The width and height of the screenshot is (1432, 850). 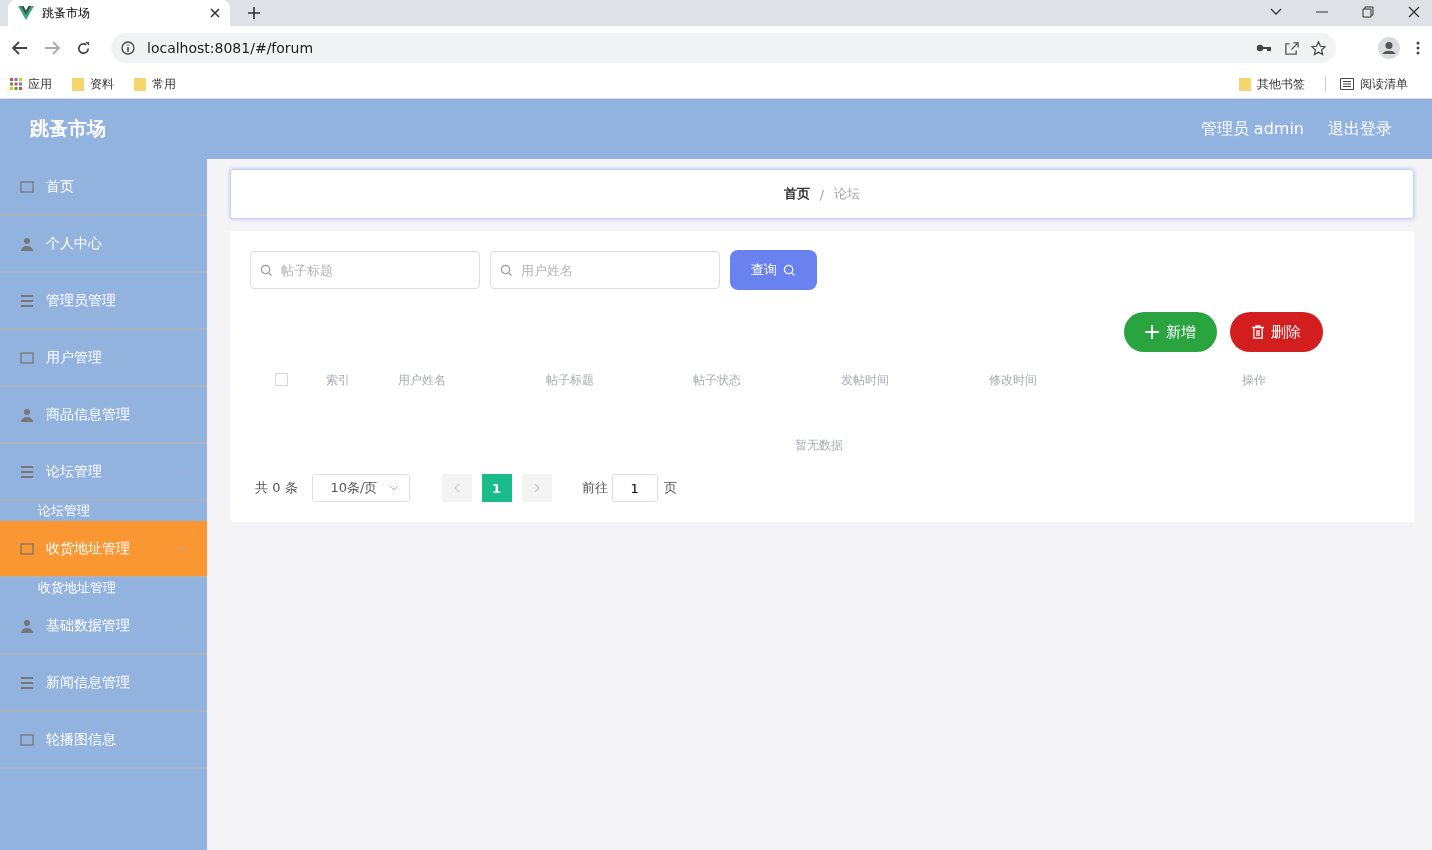 What do you see at coordinates (1360, 129) in the screenshot?
I see `logout-link: 退出登录` at bounding box center [1360, 129].